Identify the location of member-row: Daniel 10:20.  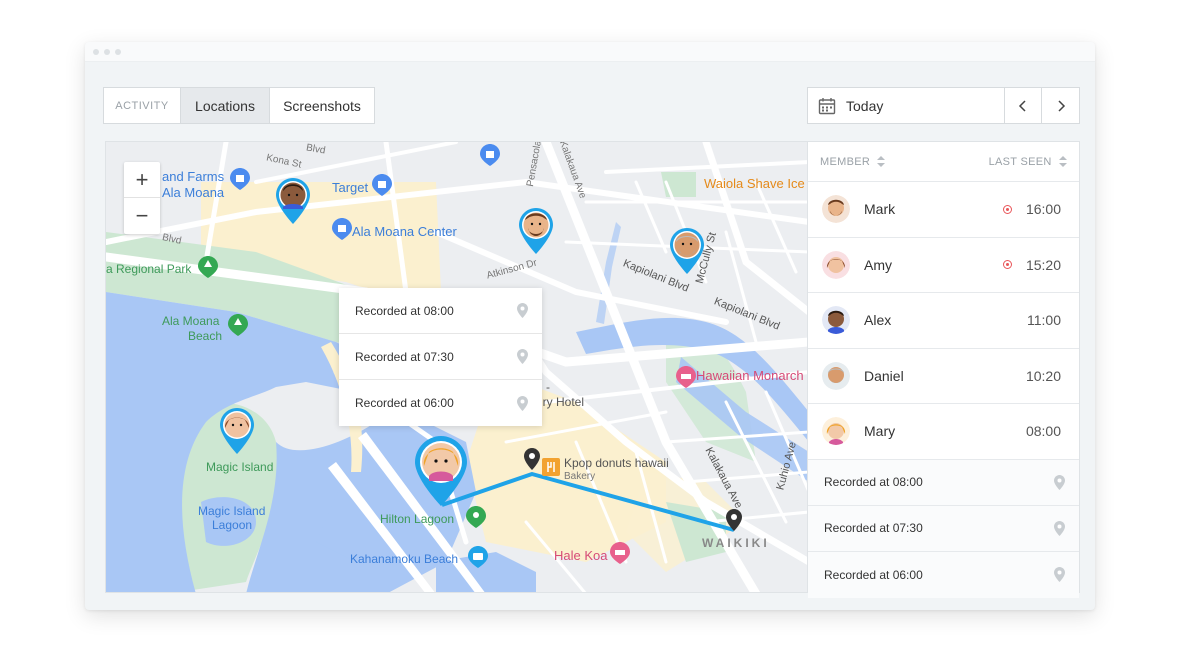
(943, 376).